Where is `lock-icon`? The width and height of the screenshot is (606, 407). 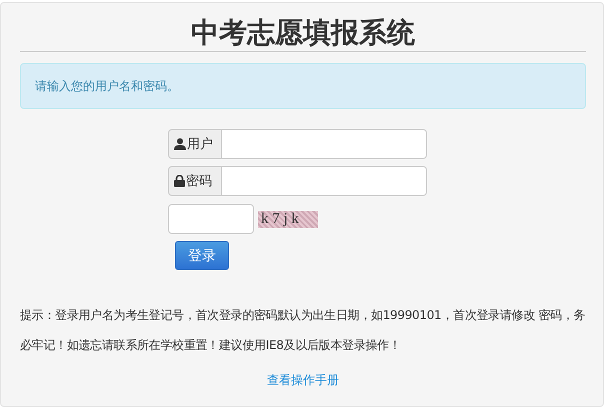
lock-icon is located at coordinates (179, 181).